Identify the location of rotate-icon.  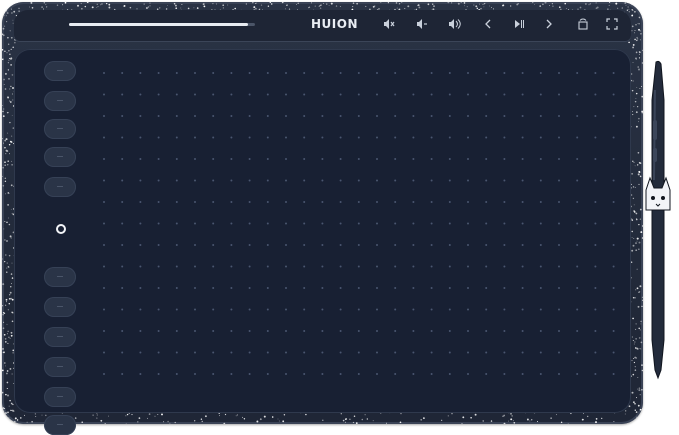
(583, 24).